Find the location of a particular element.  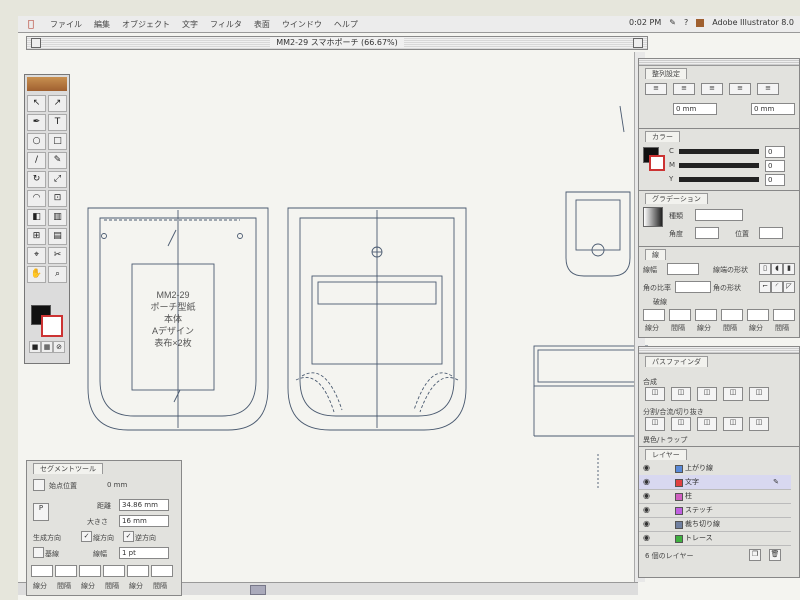

align-value-2: 0 mm is located at coordinates (773, 109).